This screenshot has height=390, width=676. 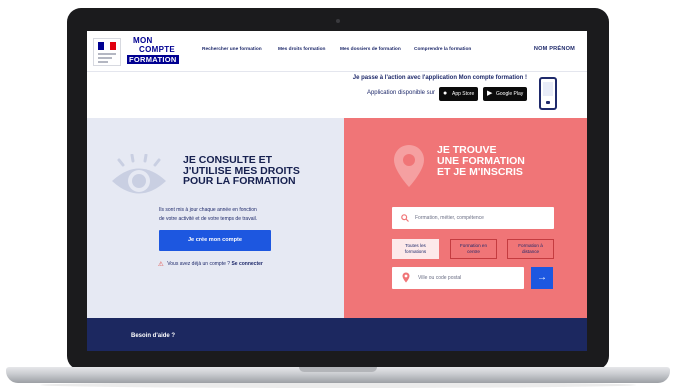 What do you see at coordinates (463, 94) in the screenshot?
I see `app-store-label: App Store` at bounding box center [463, 94].